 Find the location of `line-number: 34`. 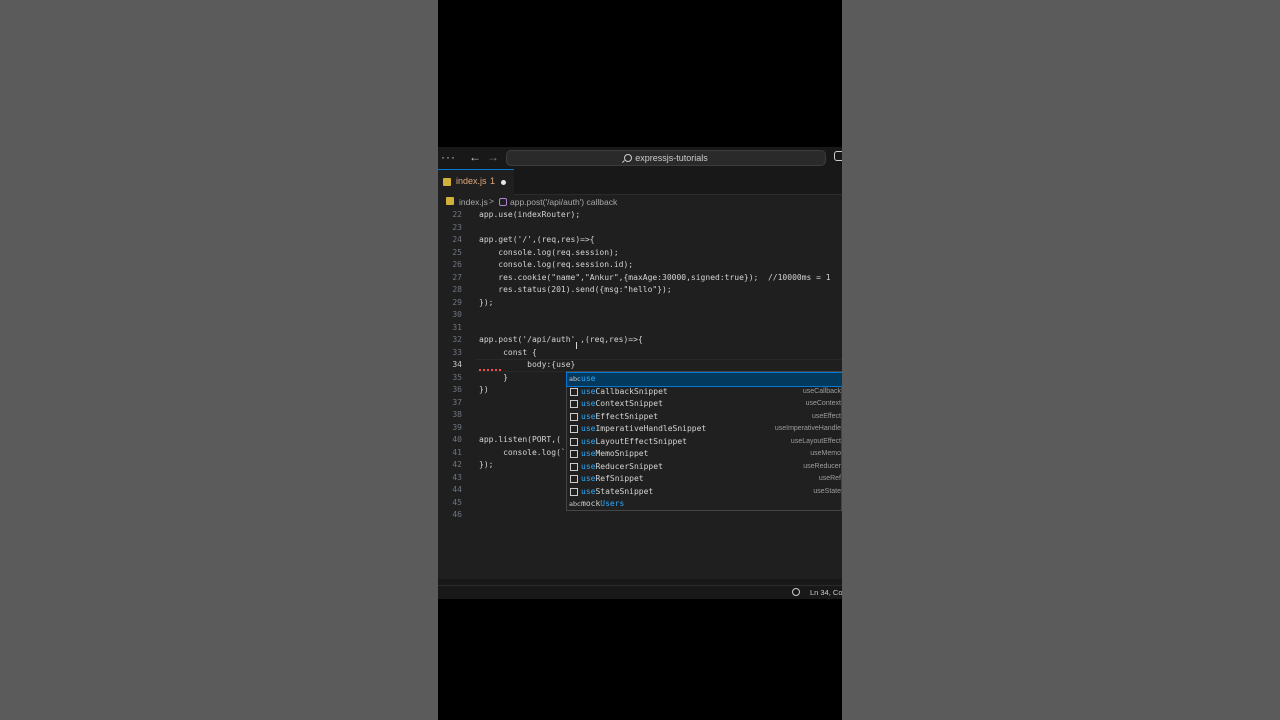

line-number: 34 is located at coordinates (457, 364).